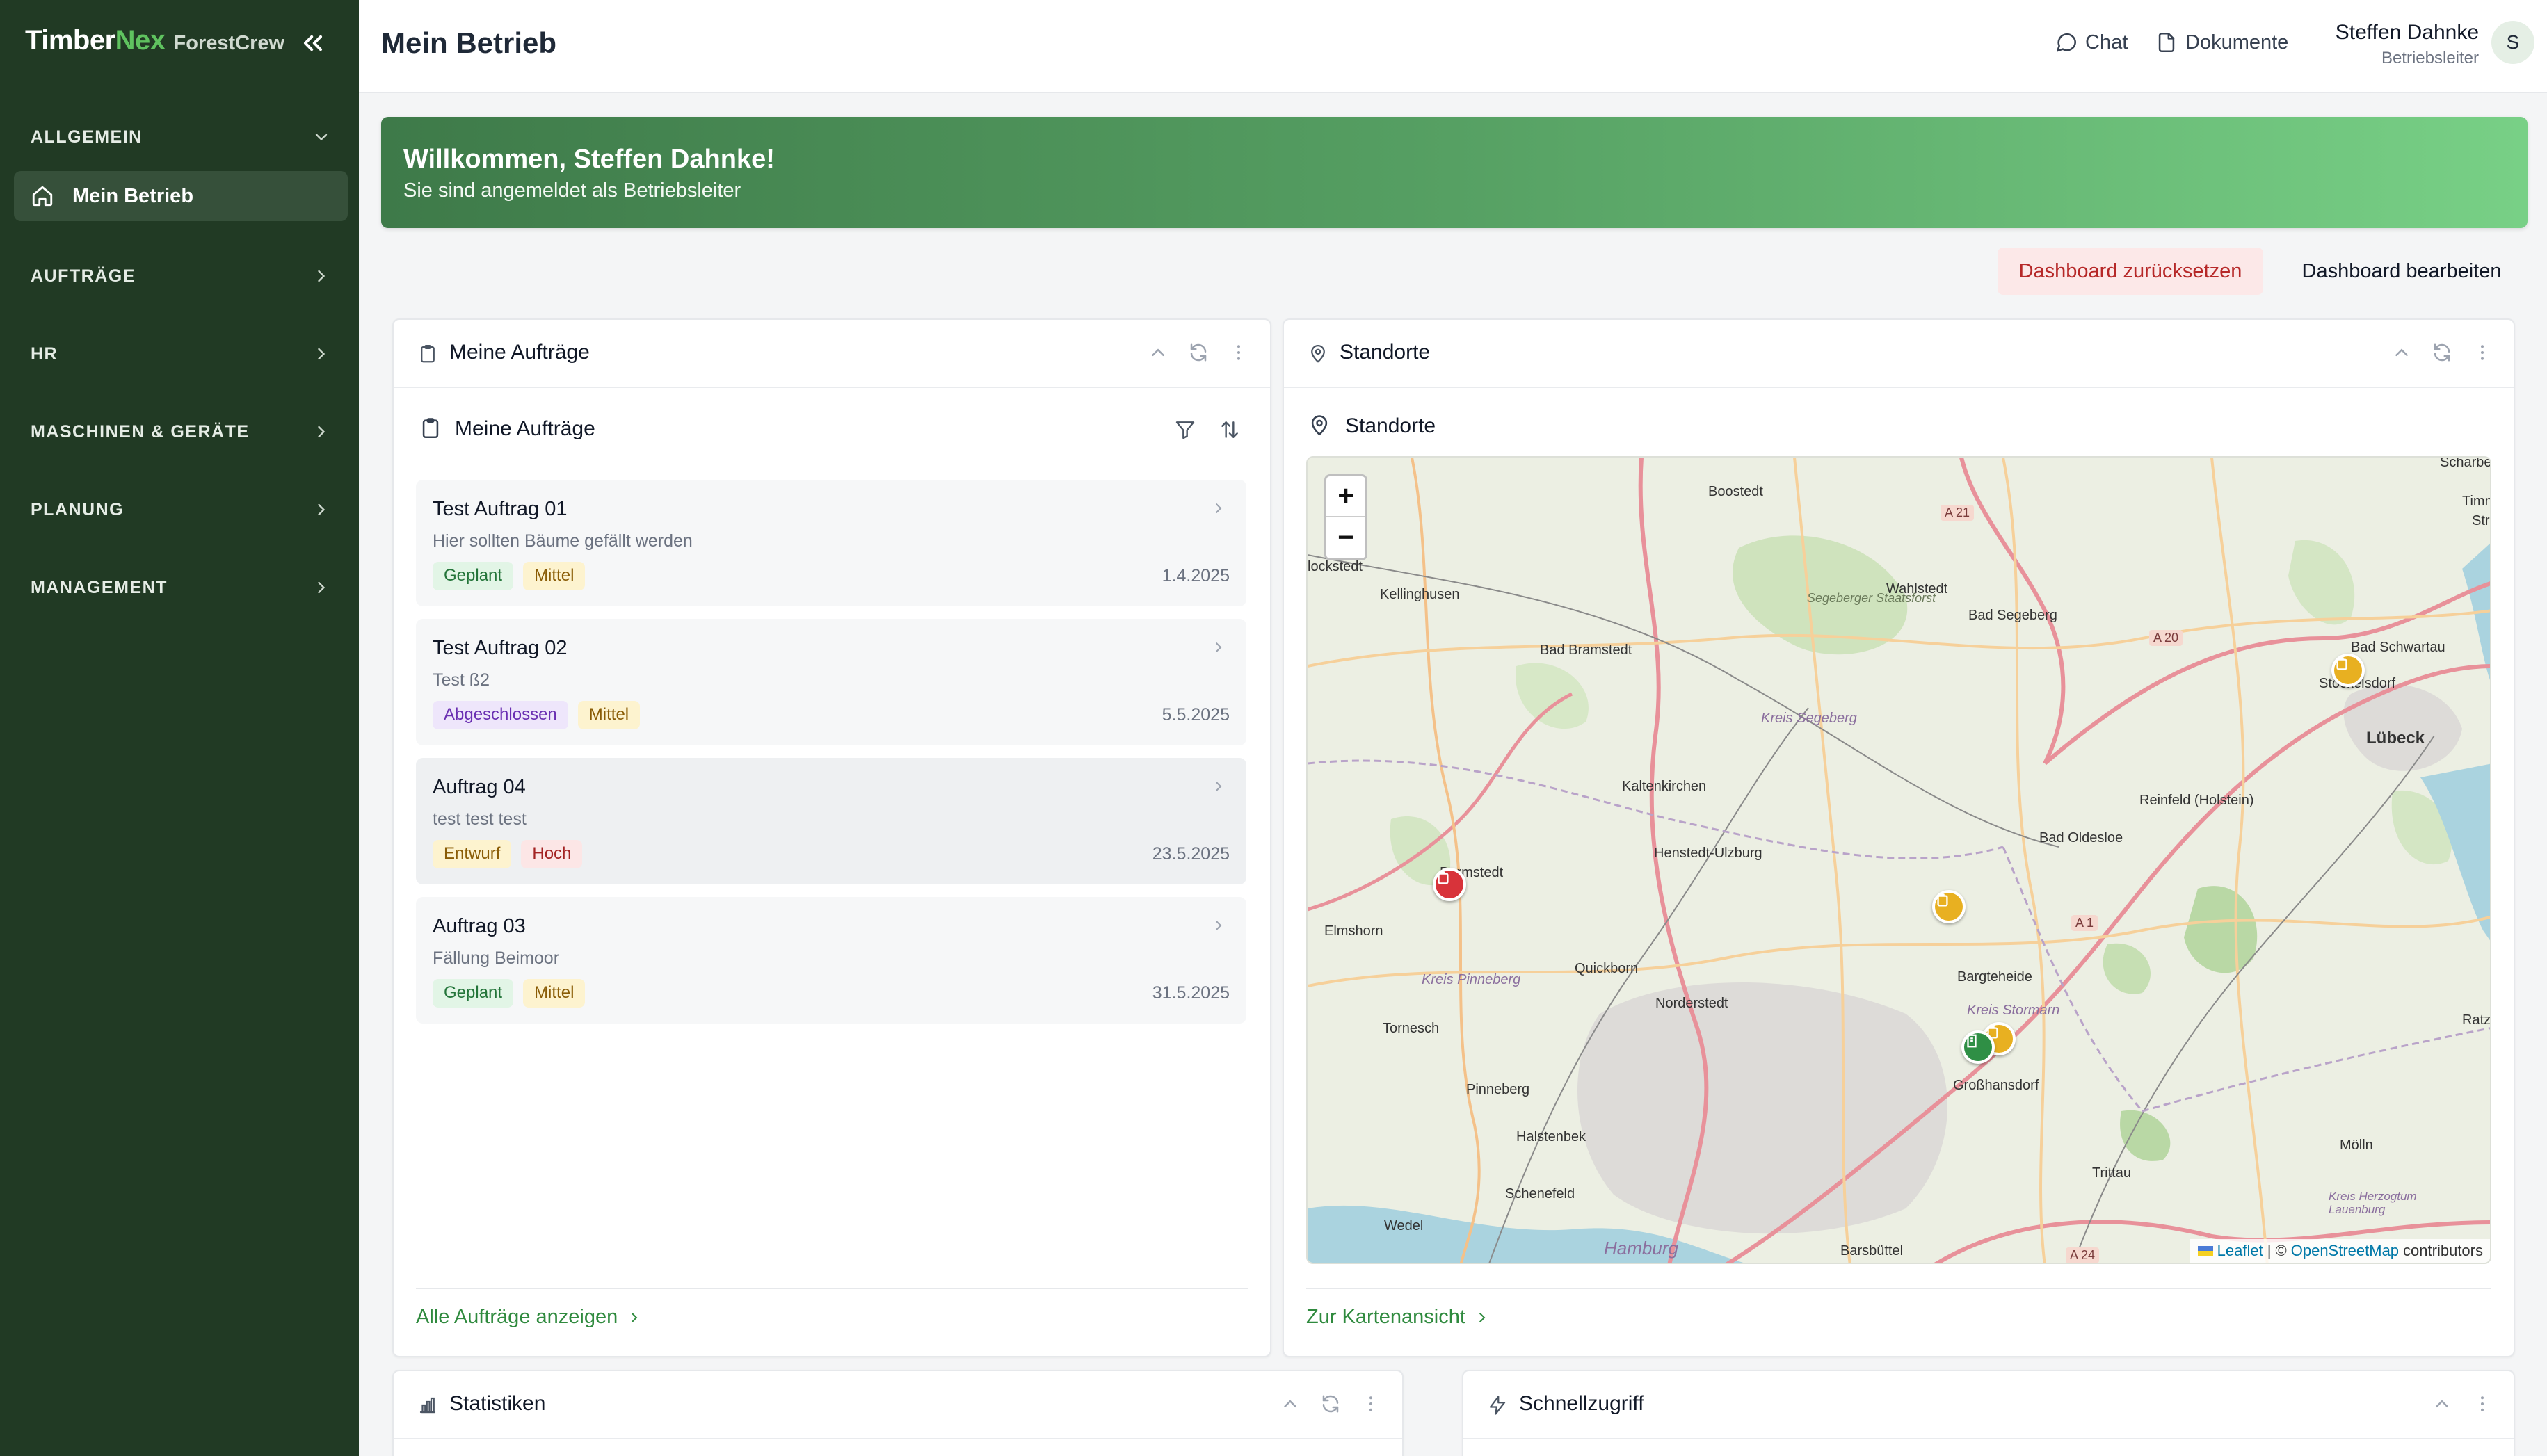 This screenshot has height=1456, width=2547. What do you see at coordinates (2196, 800) in the screenshot?
I see `map-label: Reinfeld (Holstein)` at bounding box center [2196, 800].